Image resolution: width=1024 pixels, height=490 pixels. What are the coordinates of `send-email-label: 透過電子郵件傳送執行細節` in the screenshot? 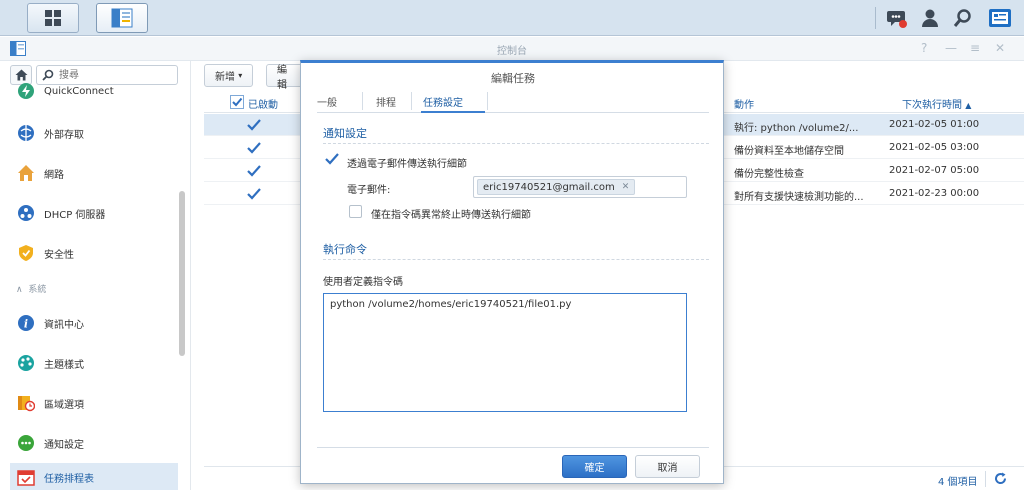 It's located at (407, 164).